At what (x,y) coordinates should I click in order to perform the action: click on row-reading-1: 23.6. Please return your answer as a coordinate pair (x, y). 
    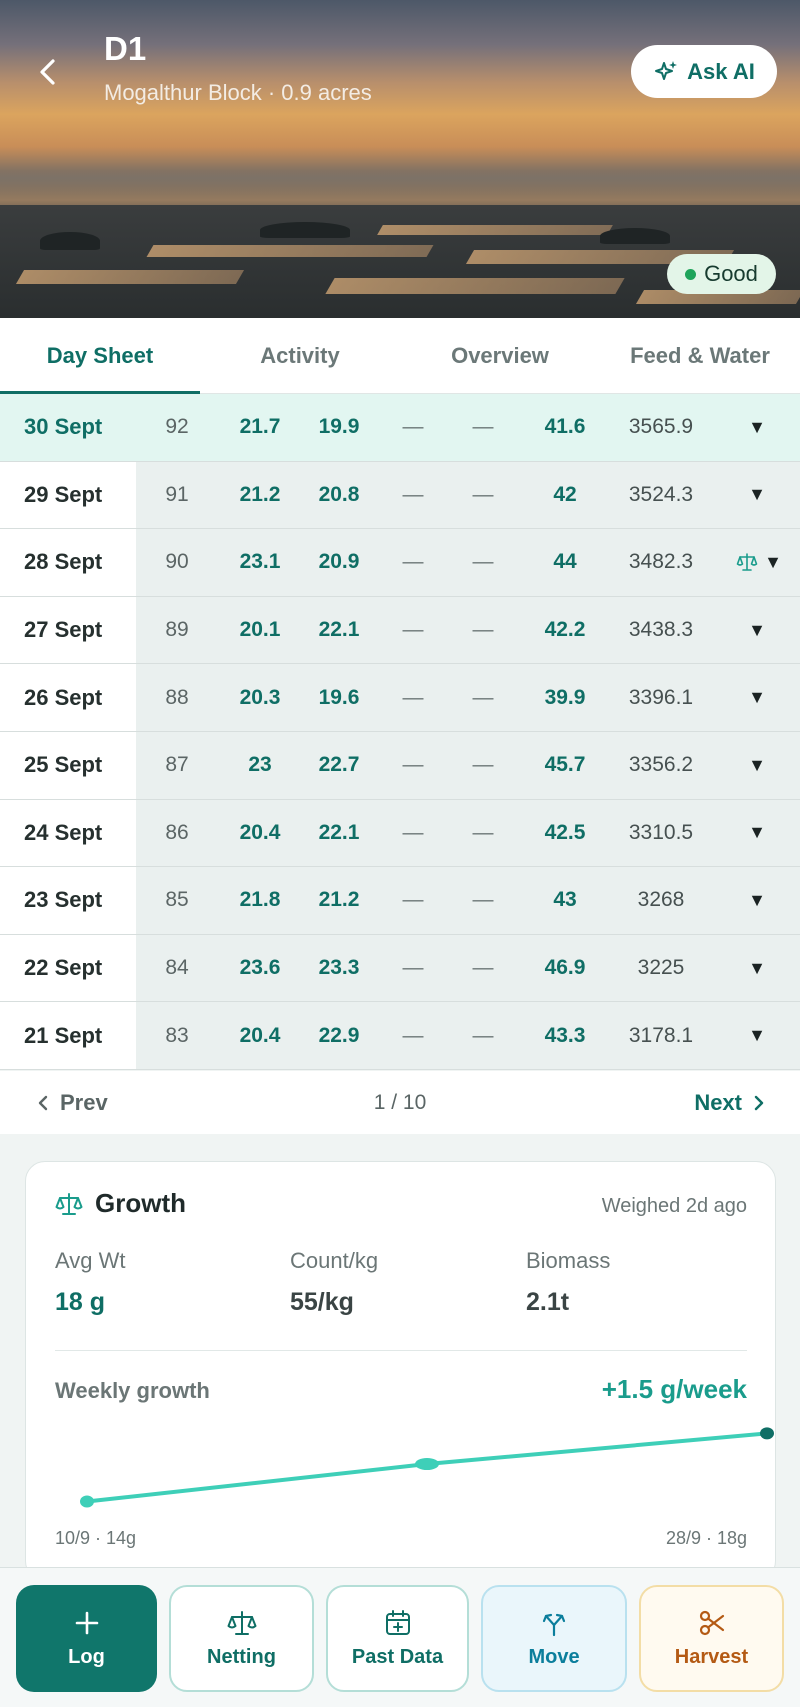
    Looking at the image, I should click on (260, 968).